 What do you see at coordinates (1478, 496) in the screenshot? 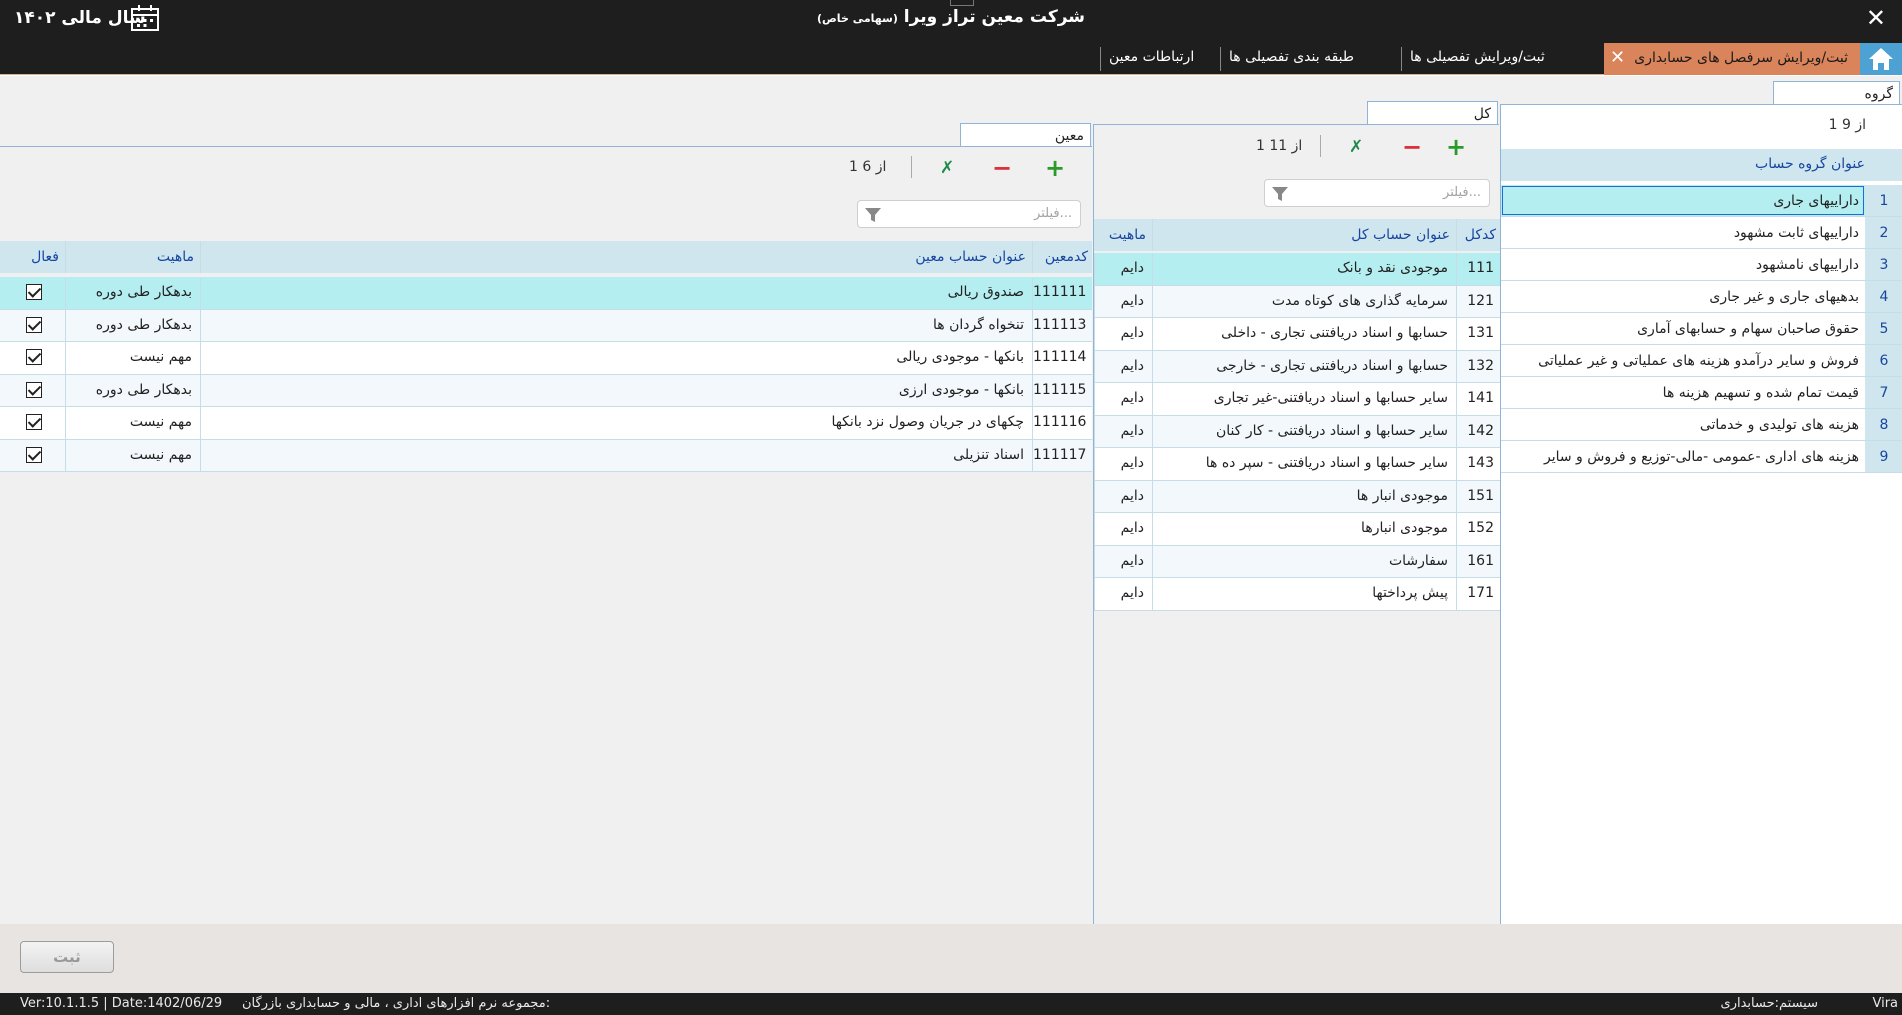
I see `kol-row-code: 151` at bounding box center [1478, 496].